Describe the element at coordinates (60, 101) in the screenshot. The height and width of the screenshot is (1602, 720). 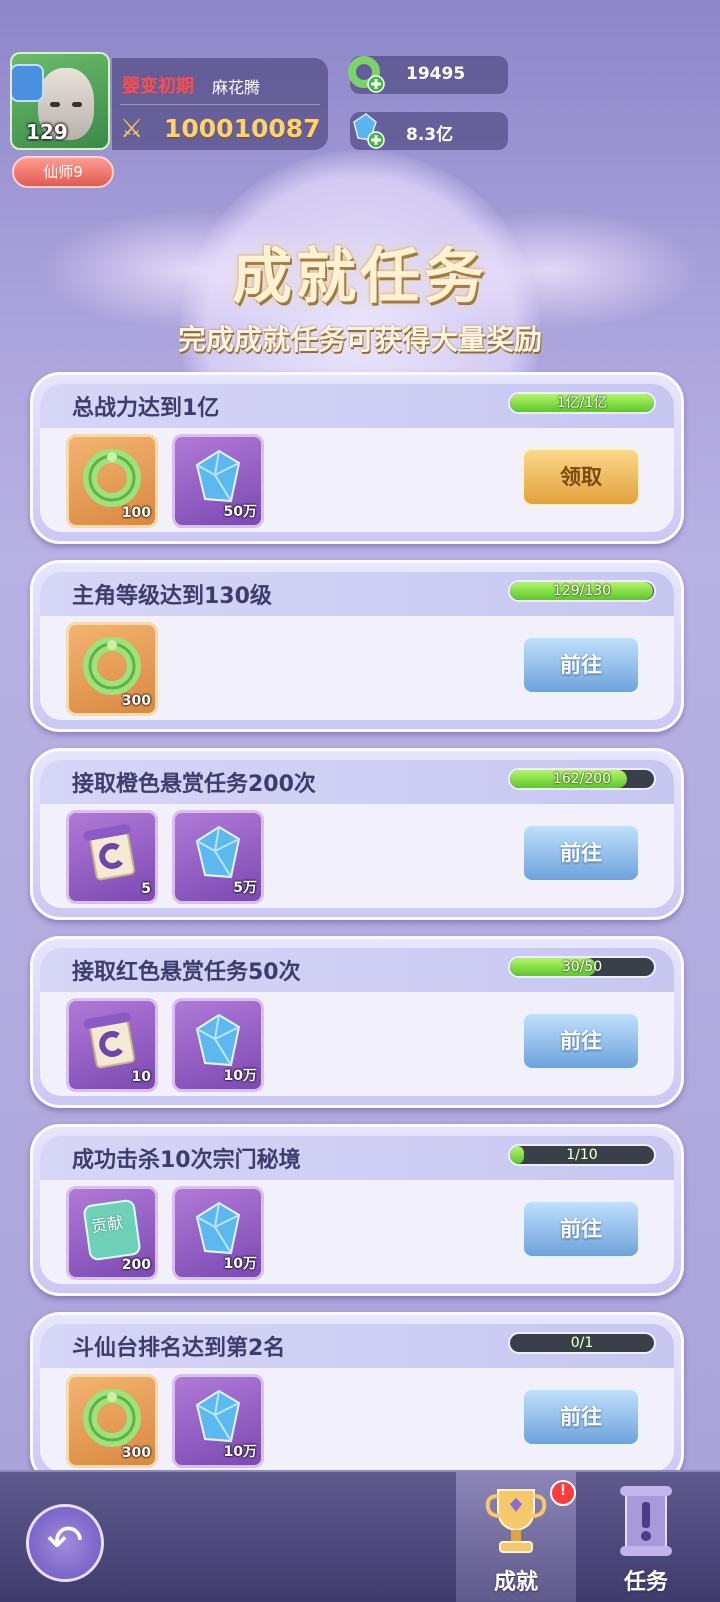
I see `player-avatar: 129` at that location.